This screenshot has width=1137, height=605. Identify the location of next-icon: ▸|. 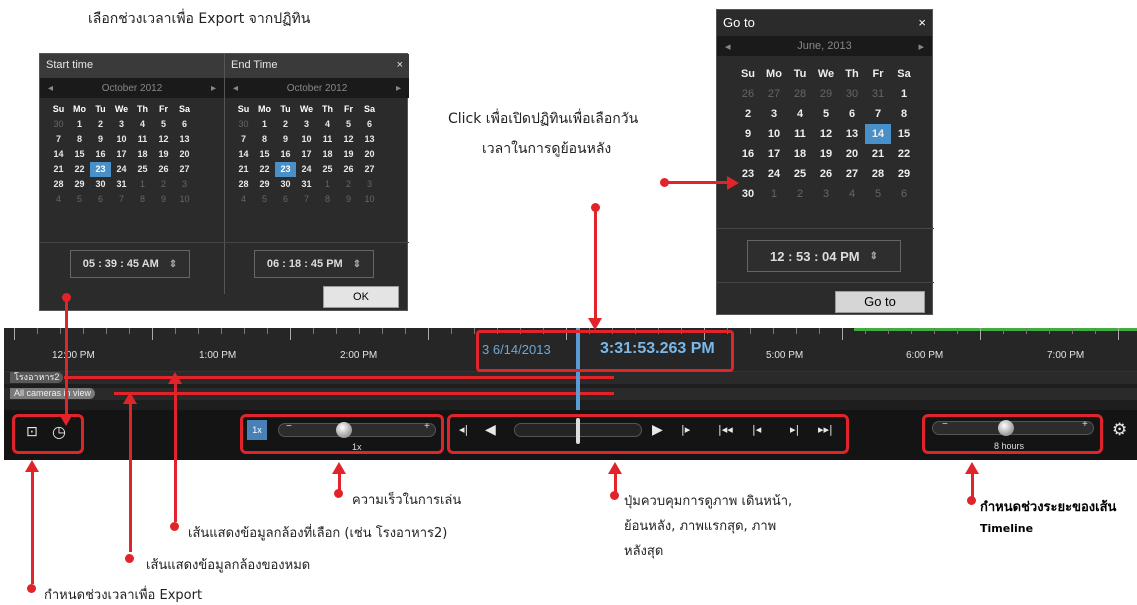
(794, 429).